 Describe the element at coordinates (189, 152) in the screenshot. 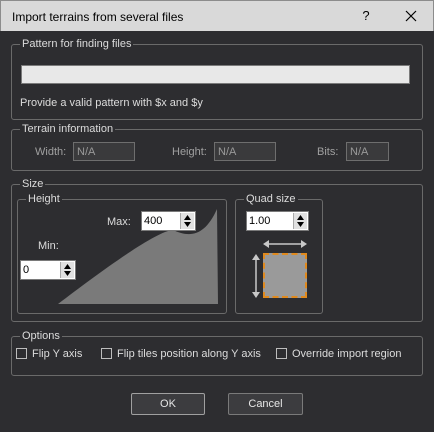

I see `height-info-label: Height:` at that location.